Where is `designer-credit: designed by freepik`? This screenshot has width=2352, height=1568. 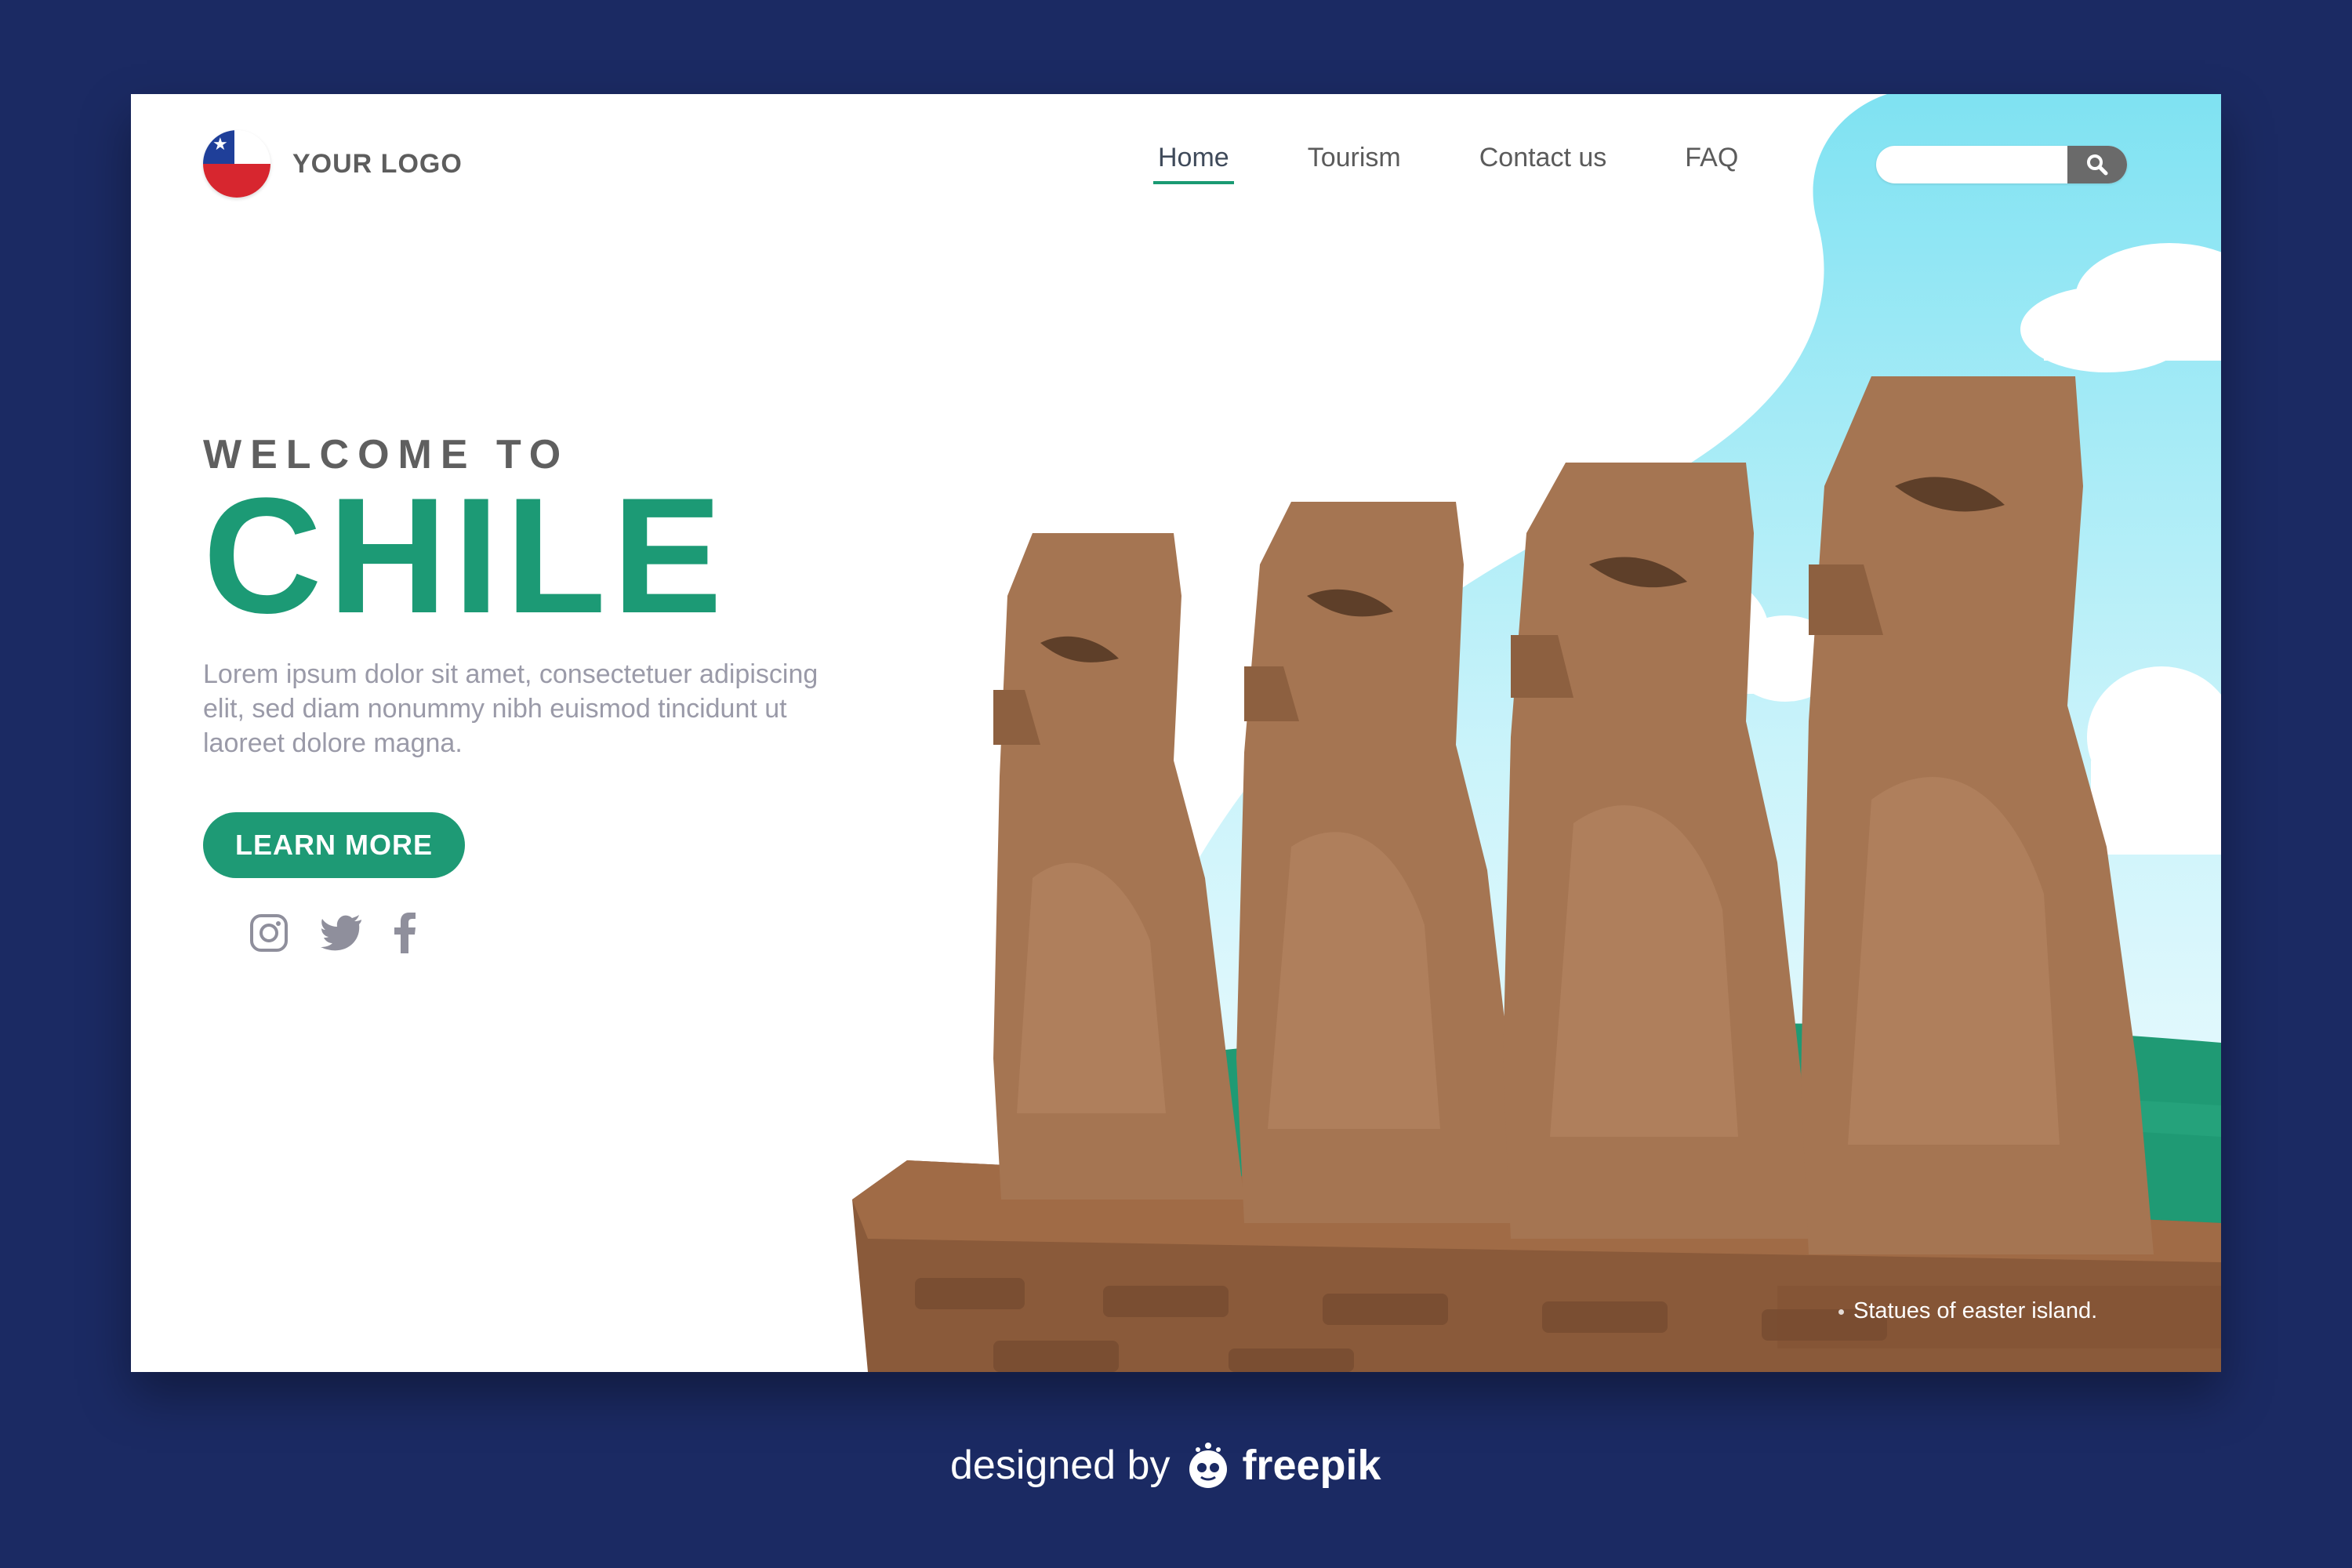
designer-credit: designed by freepik is located at coordinates (1165, 1465).